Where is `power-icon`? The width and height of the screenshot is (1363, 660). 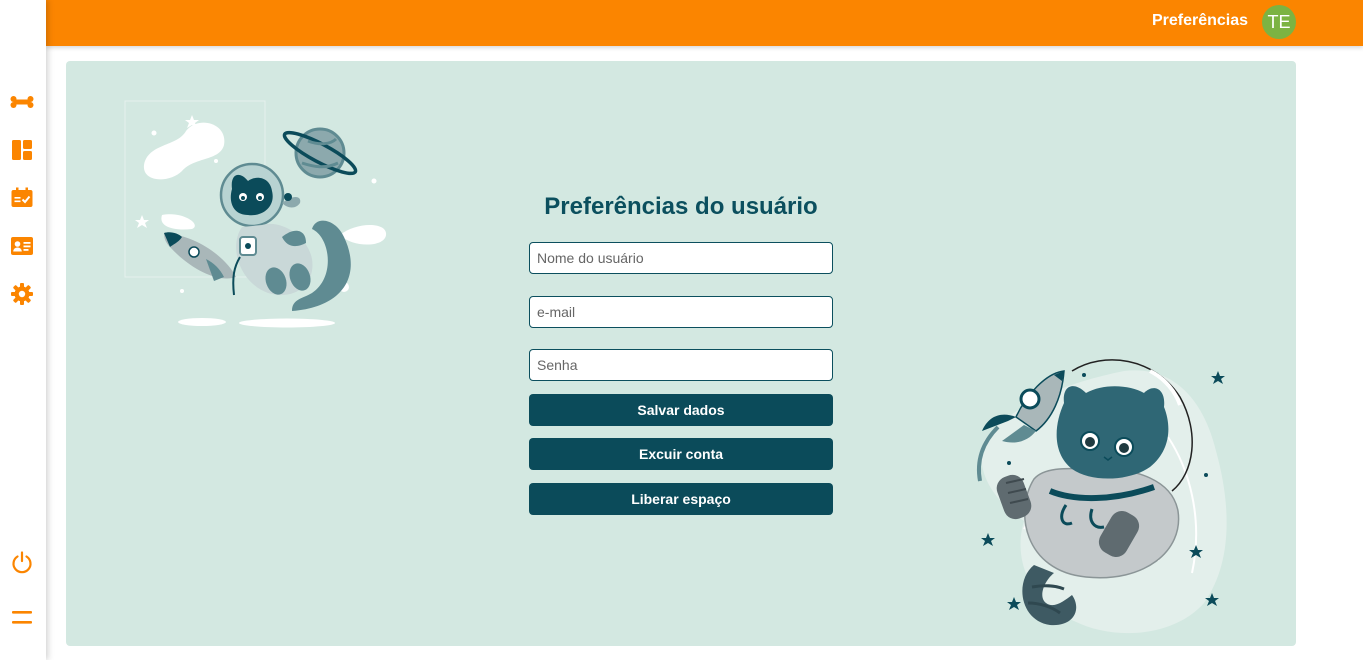
power-icon is located at coordinates (22, 562).